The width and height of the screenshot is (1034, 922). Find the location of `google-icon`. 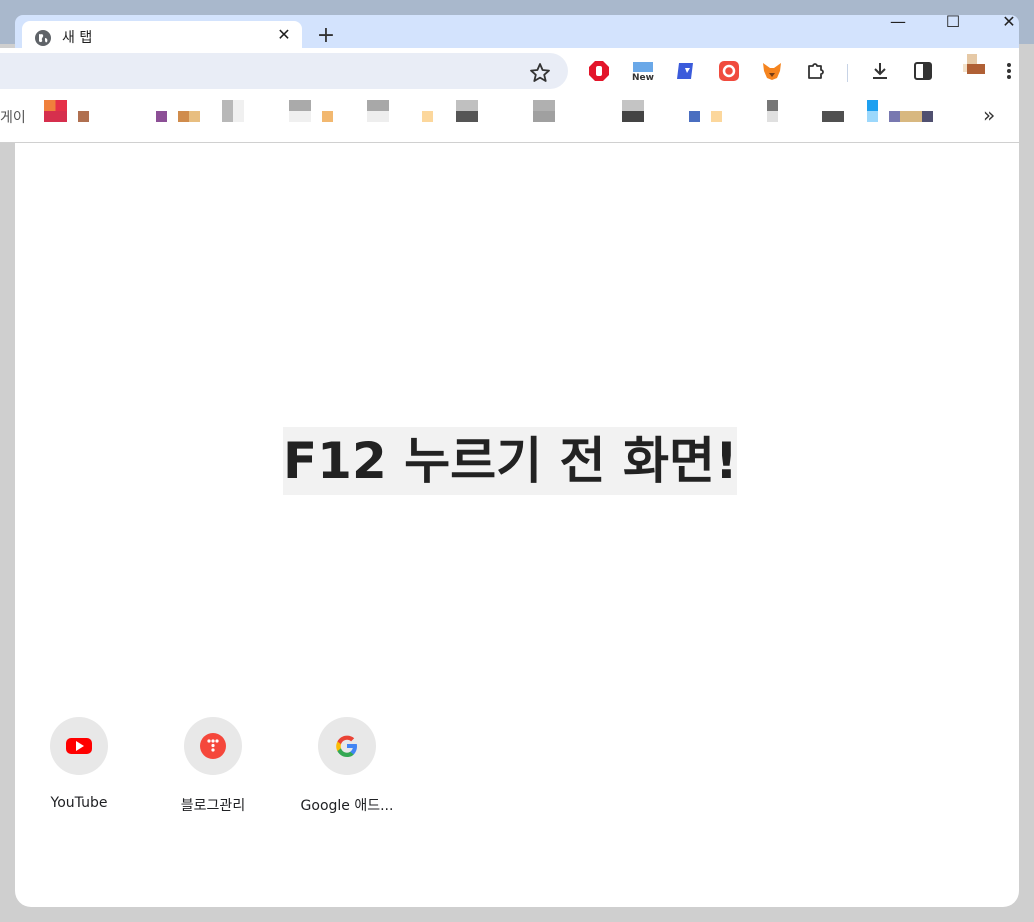

google-icon is located at coordinates (346, 746).